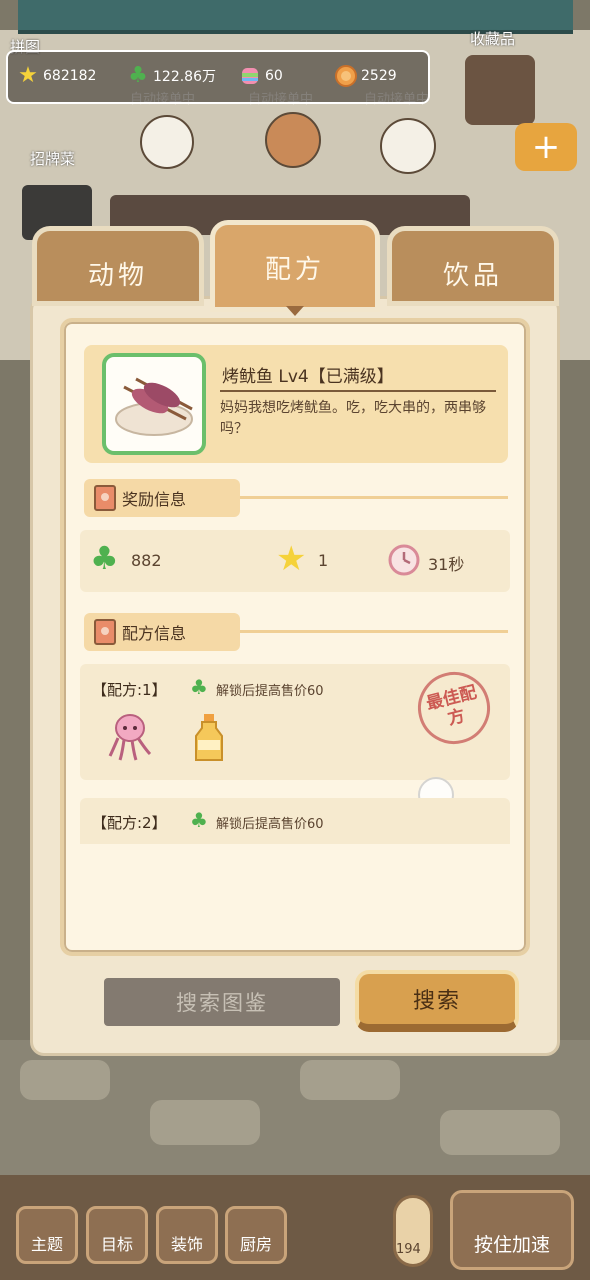 This screenshot has height=1280, width=590. I want to click on recipe-title: 【配方:1】, so click(129, 690).